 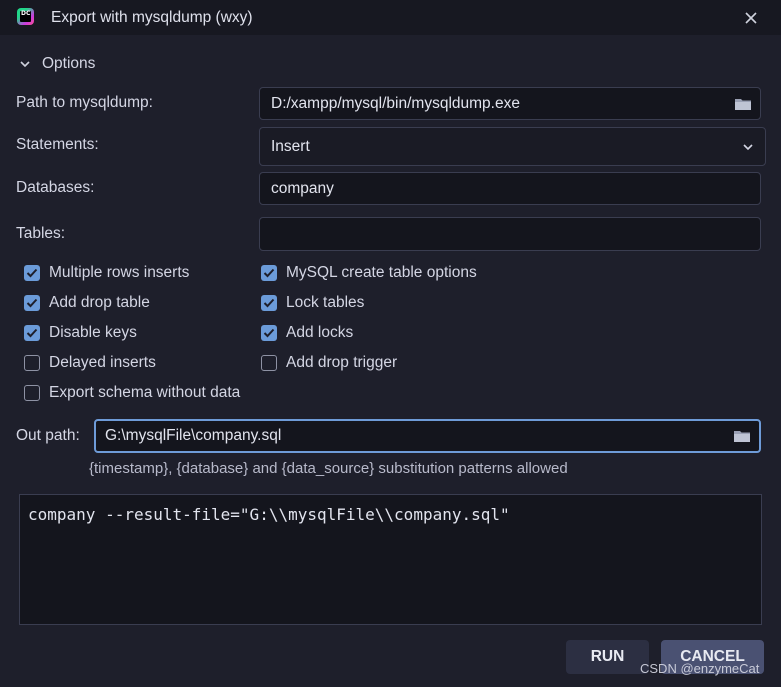 I want to click on checkbox-add-drop-trigger: Add drop trigger, so click(x=329, y=363).